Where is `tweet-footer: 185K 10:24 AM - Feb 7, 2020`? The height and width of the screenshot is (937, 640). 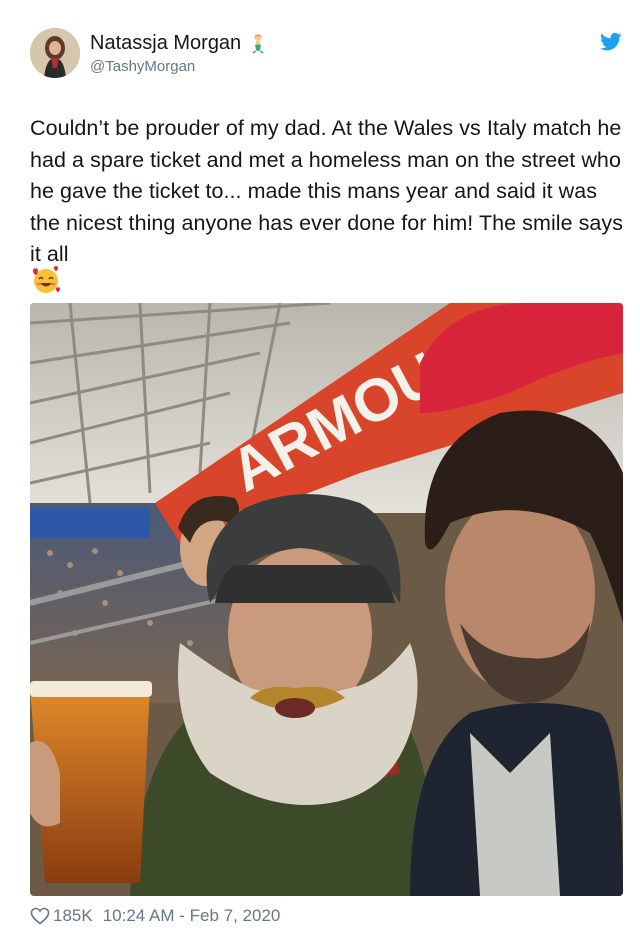
tweet-footer: 185K 10:24 AM - Feb 7, 2020 is located at coordinates (155, 916).